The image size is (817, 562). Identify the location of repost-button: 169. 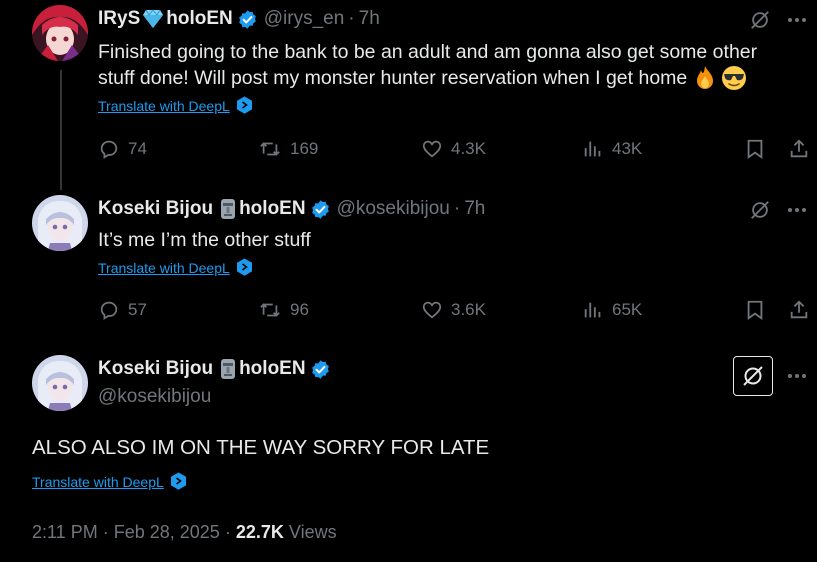
(288, 149).